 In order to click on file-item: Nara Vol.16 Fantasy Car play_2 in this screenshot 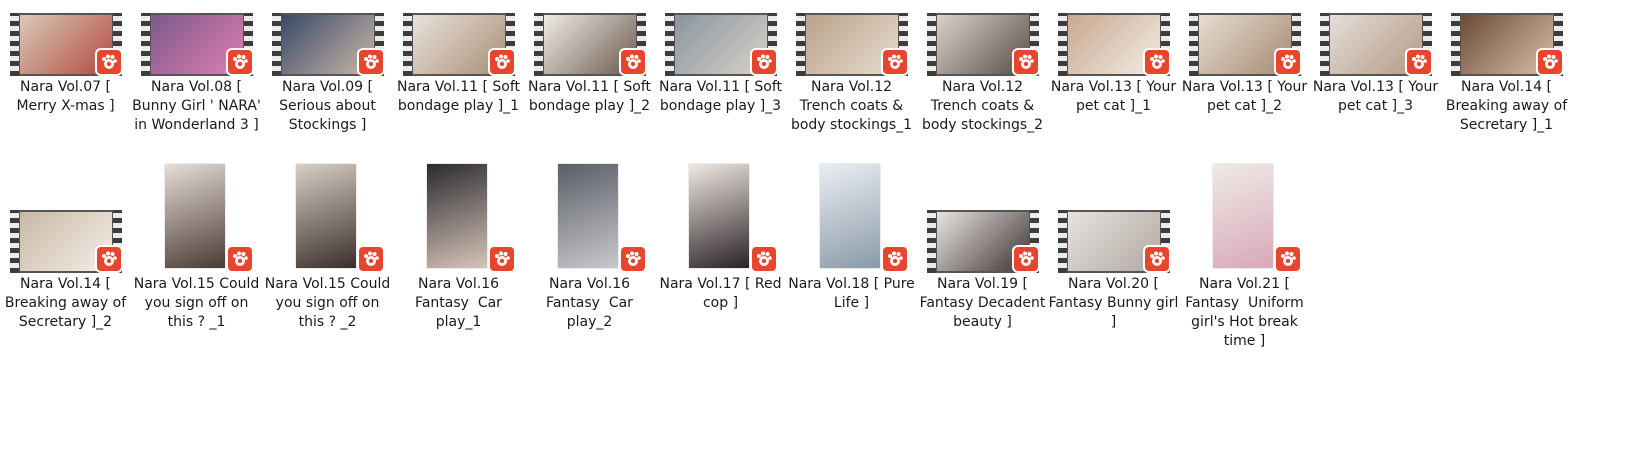, I will do `click(589, 280)`.